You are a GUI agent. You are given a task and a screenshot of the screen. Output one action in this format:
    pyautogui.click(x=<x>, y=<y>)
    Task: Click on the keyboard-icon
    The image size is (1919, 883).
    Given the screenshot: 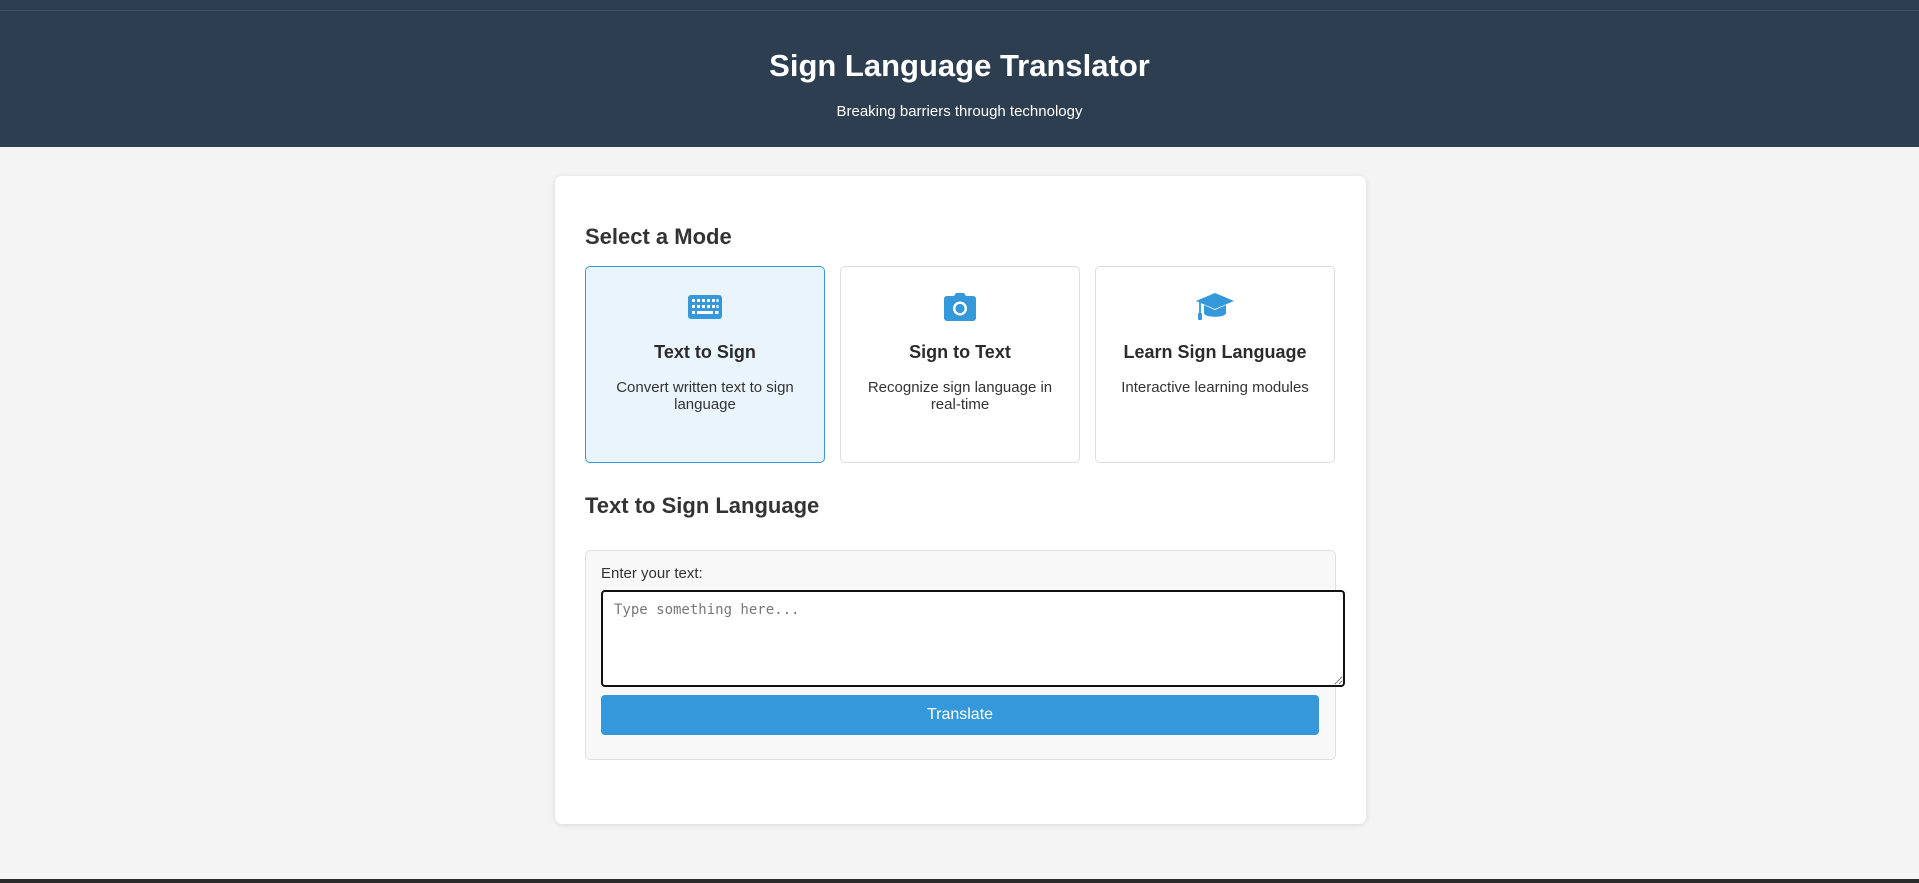 What is the action you would take?
    pyautogui.click(x=705, y=307)
    